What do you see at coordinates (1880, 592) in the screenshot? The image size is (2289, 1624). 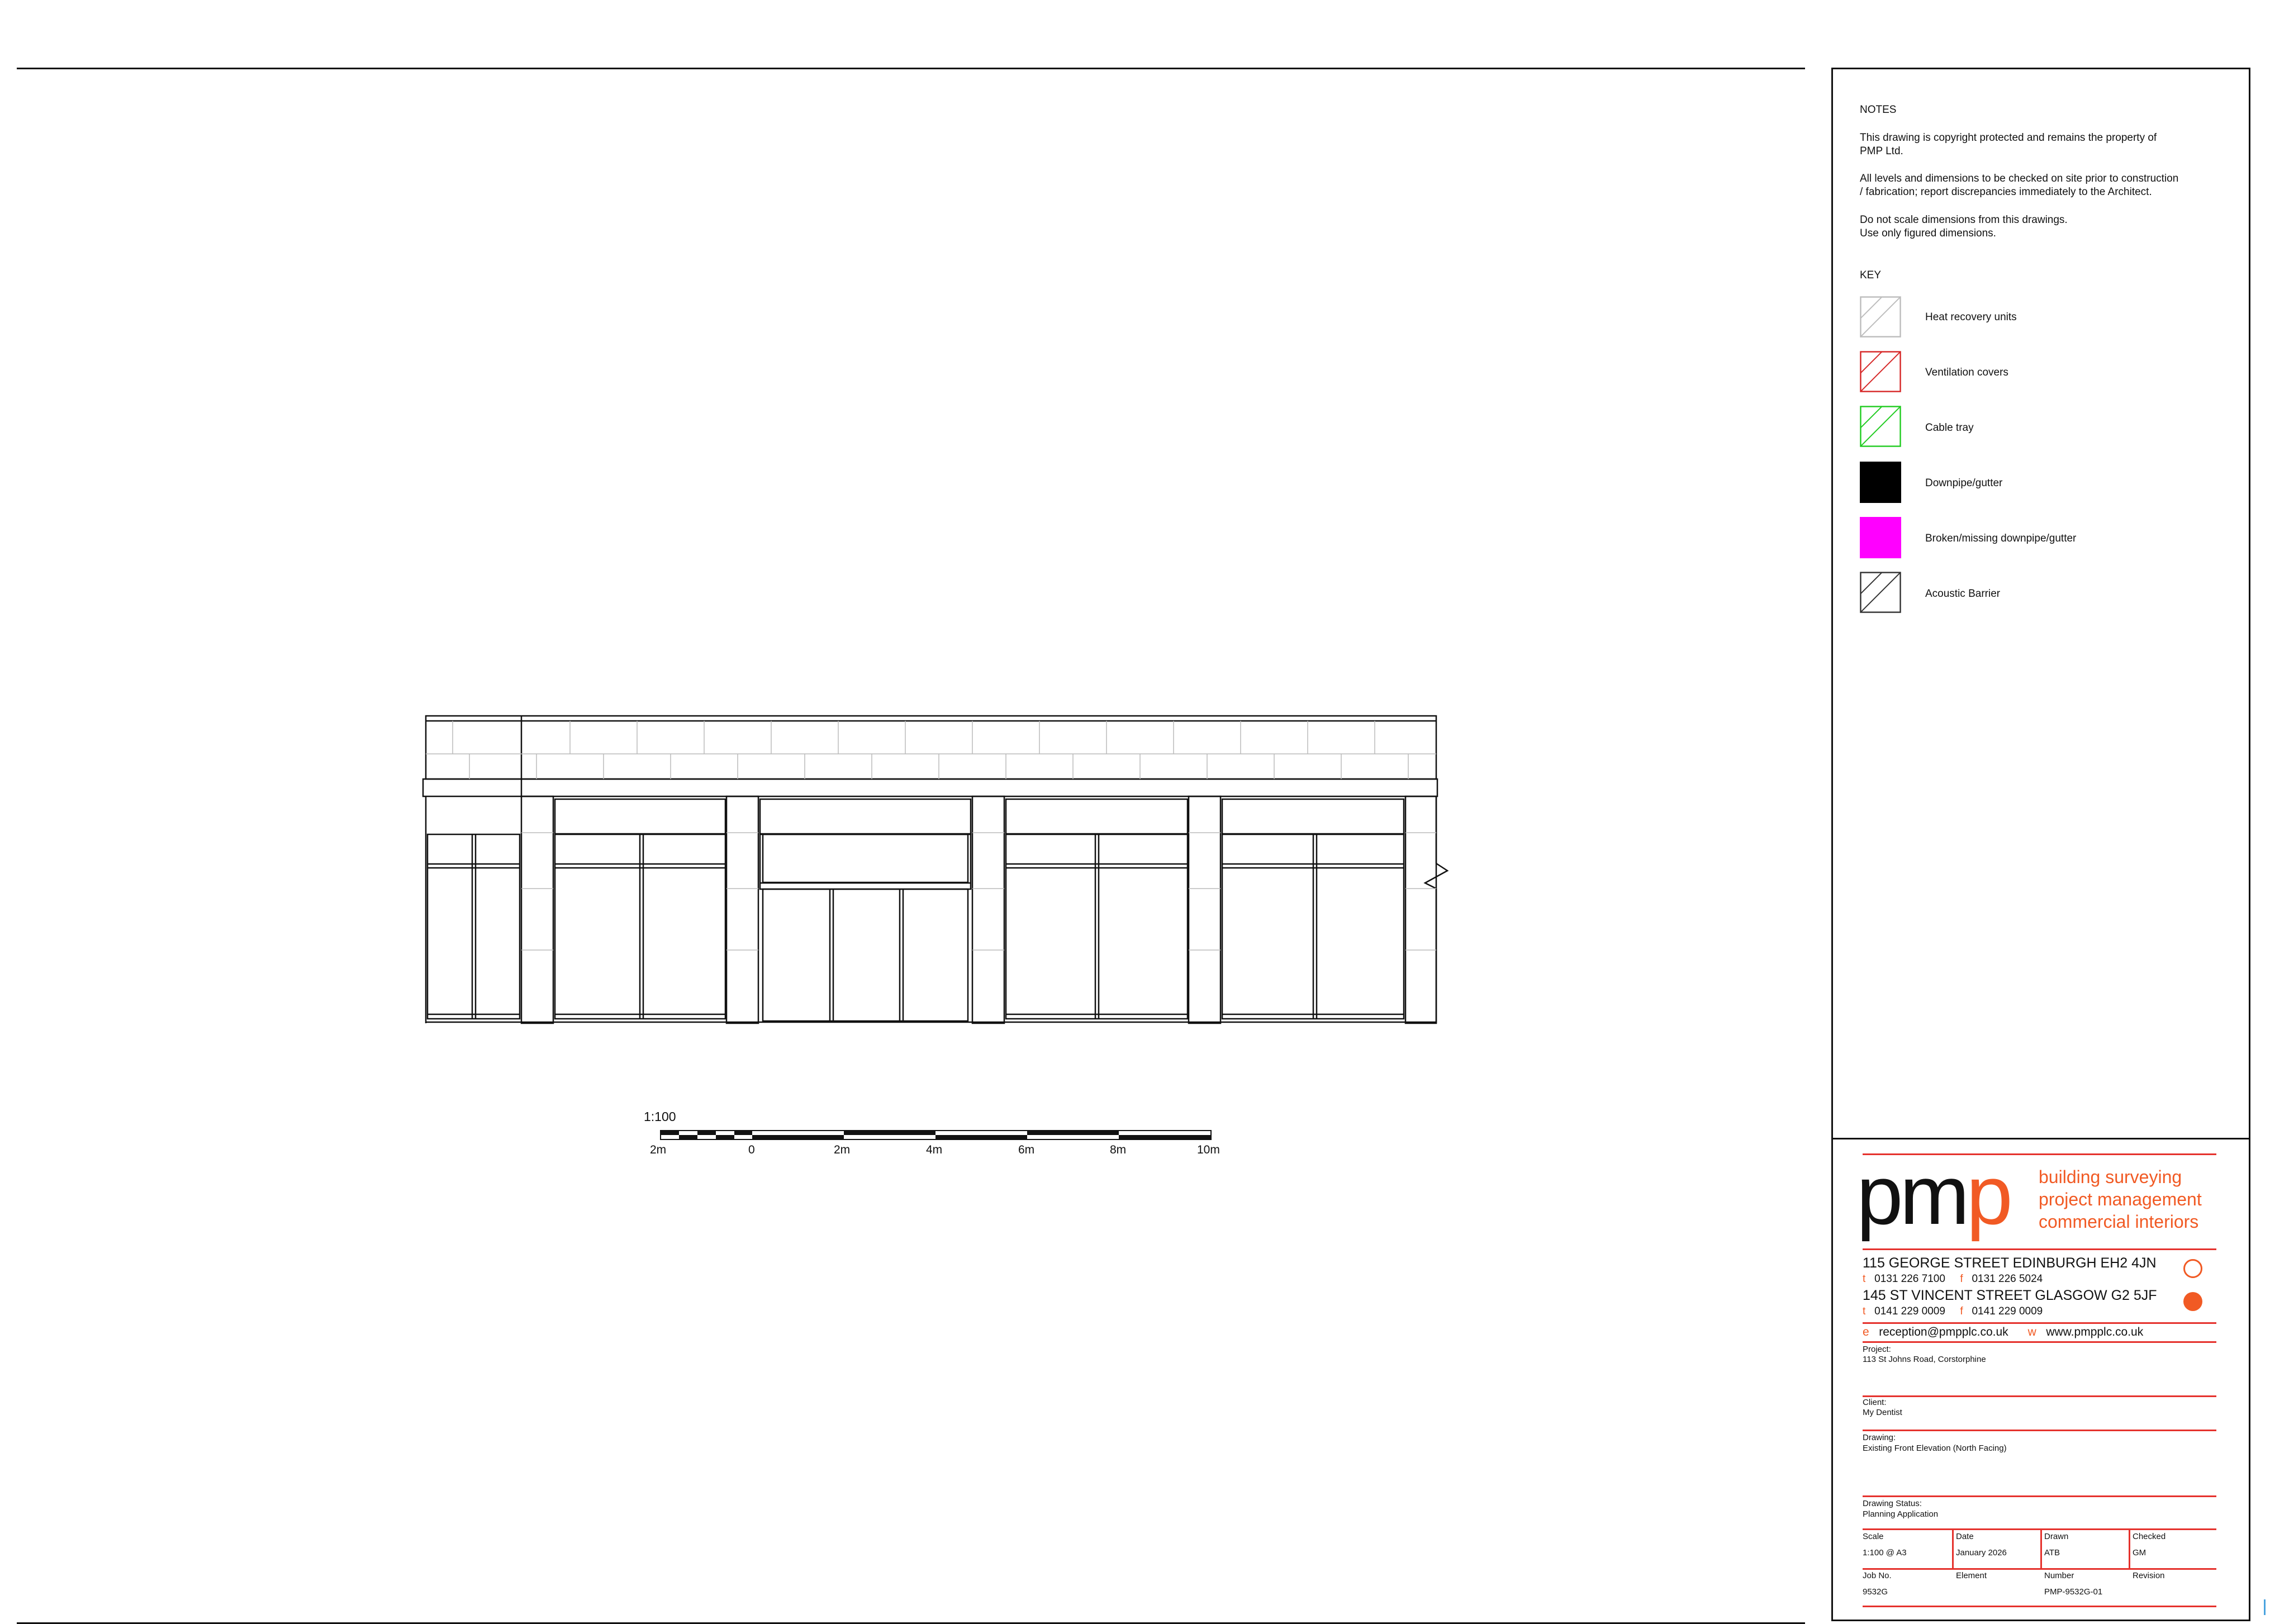 I see `key-swatch-acoustic-barrier` at bounding box center [1880, 592].